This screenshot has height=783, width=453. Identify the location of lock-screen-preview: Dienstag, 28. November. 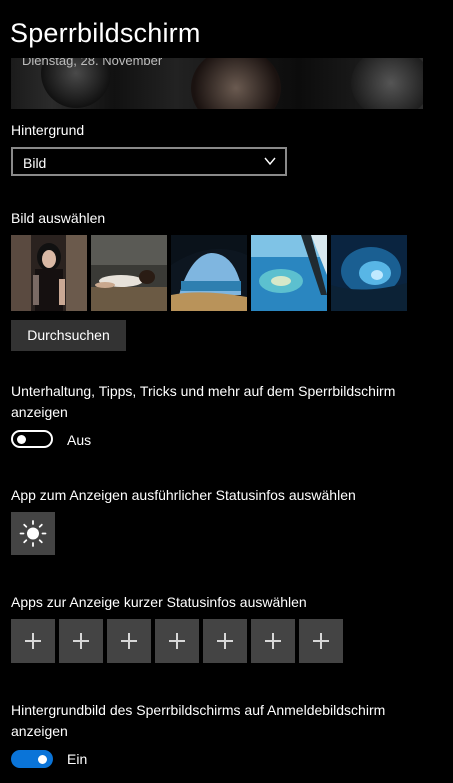
(217, 83).